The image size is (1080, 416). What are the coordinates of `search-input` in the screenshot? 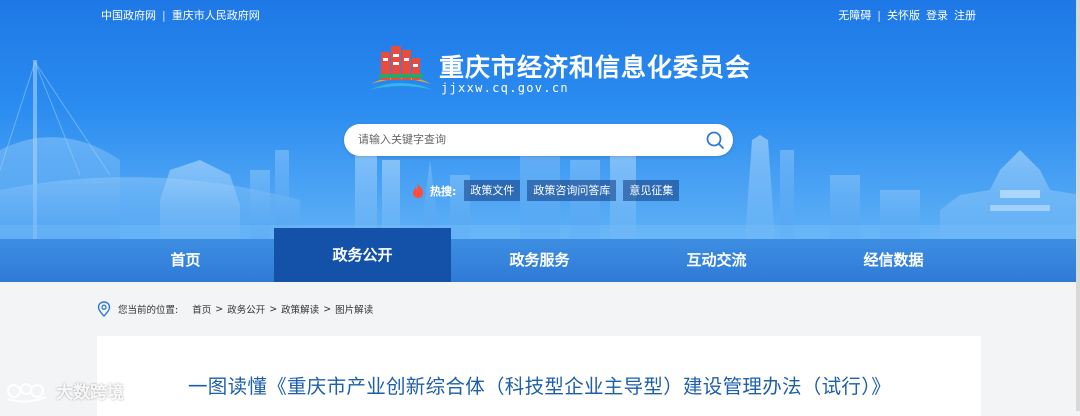 It's located at (523, 140).